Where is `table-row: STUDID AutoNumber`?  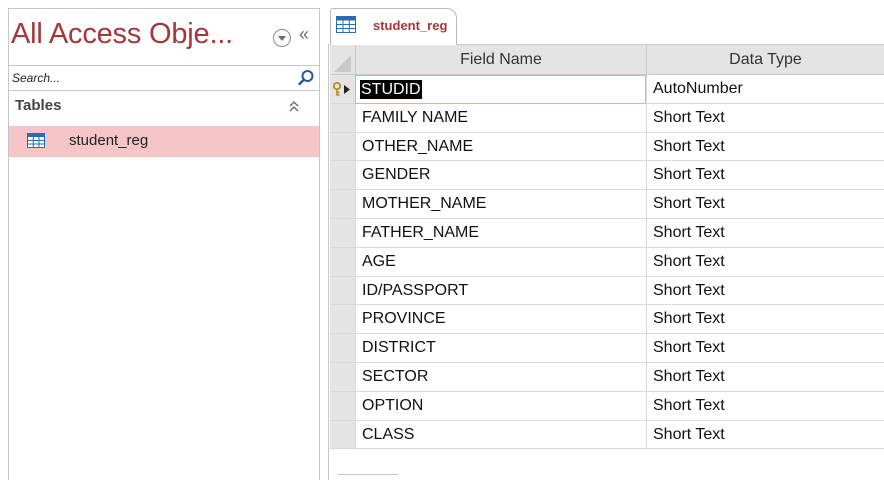
table-row: STUDID AutoNumber is located at coordinates (607, 89).